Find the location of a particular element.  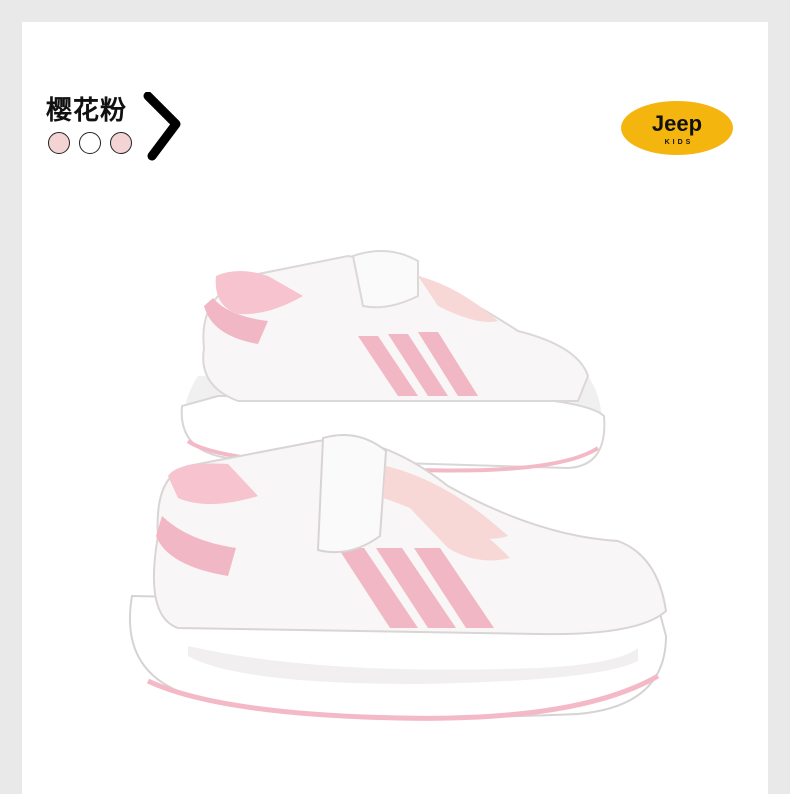

color-swatches is located at coordinates (90, 143).